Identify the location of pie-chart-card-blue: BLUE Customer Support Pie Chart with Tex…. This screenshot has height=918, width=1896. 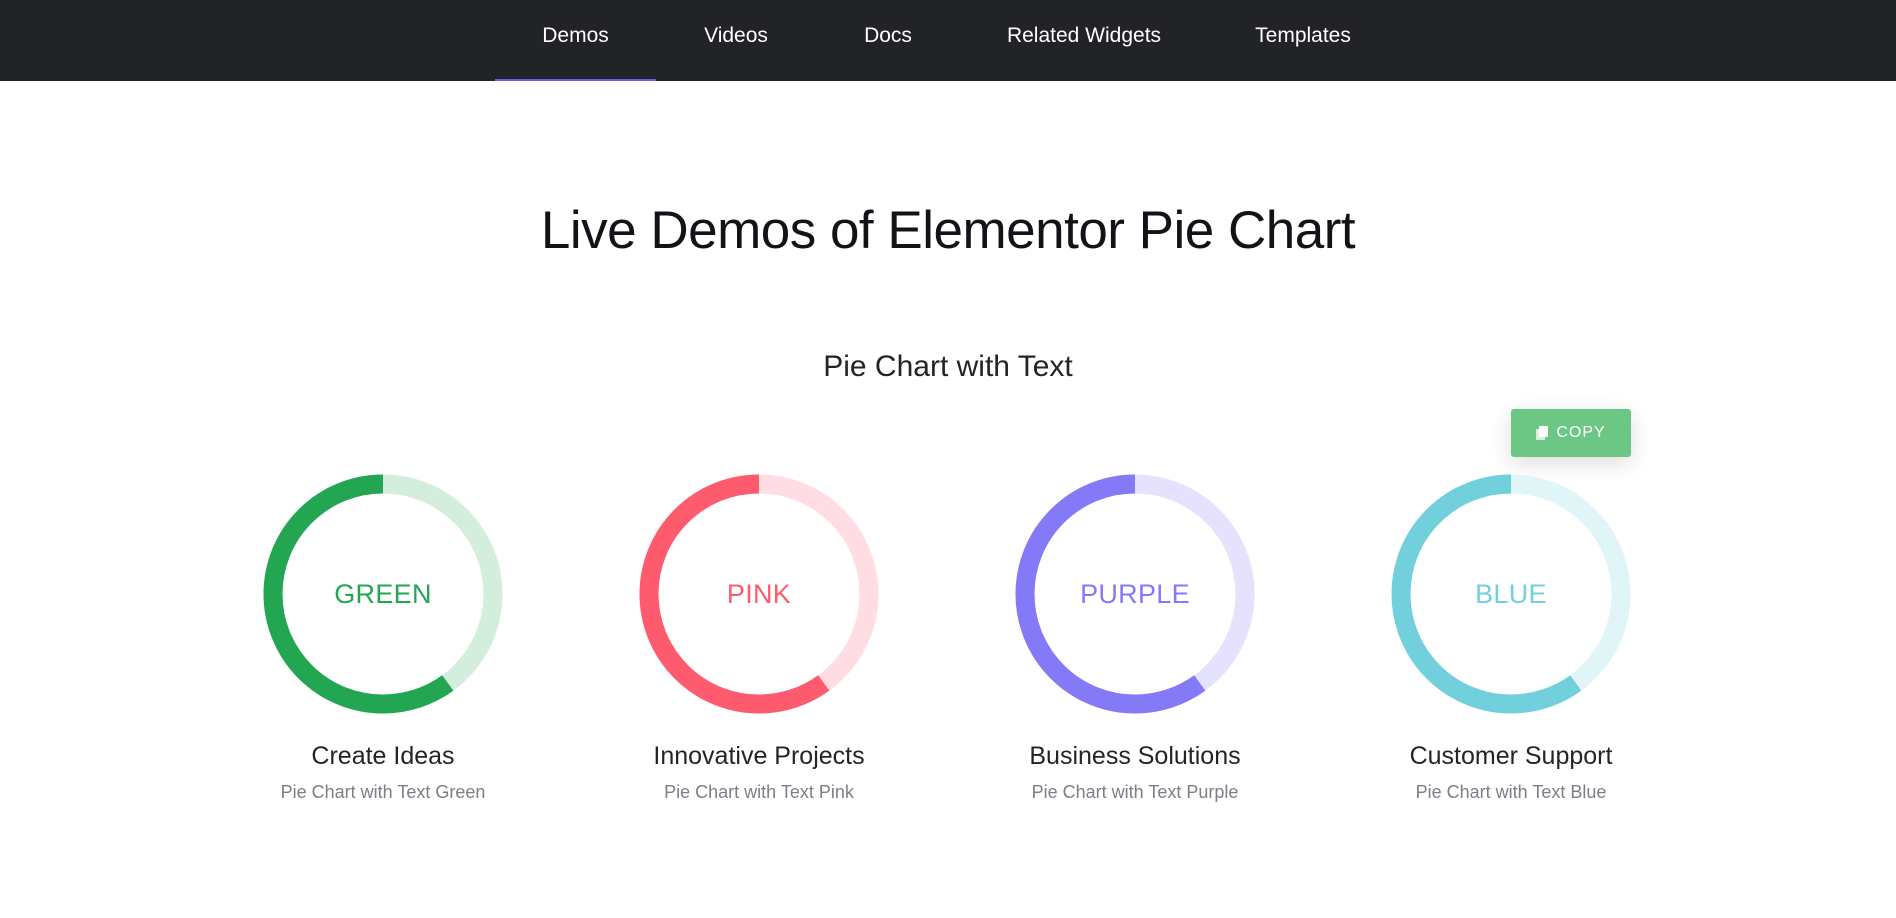
(1511, 644).